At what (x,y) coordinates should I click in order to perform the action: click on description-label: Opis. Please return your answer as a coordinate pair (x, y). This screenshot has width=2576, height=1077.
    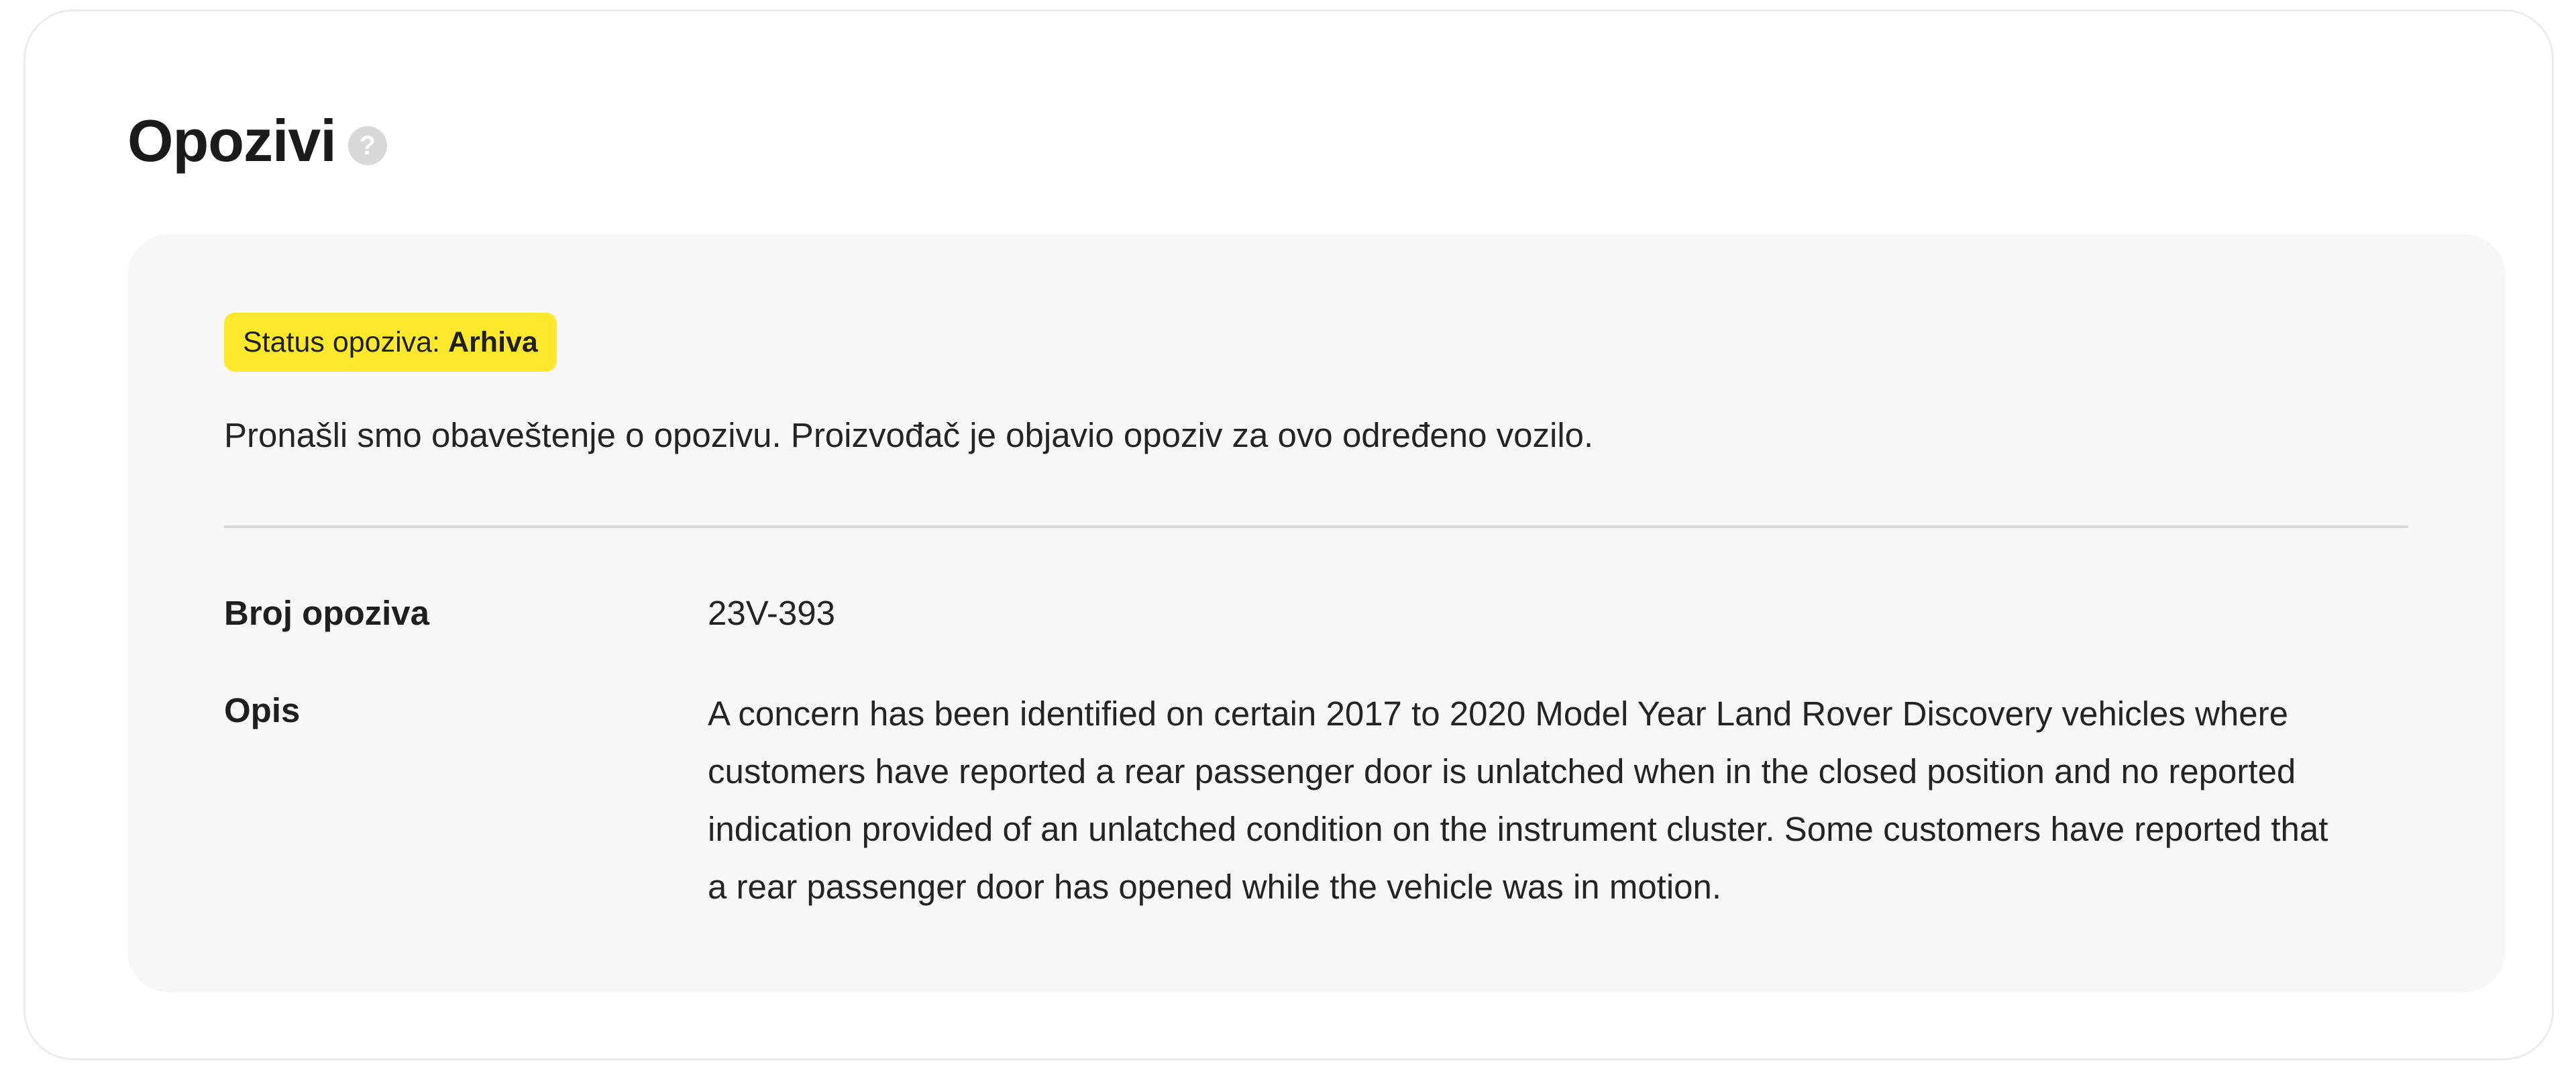
    Looking at the image, I should click on (262, 710).